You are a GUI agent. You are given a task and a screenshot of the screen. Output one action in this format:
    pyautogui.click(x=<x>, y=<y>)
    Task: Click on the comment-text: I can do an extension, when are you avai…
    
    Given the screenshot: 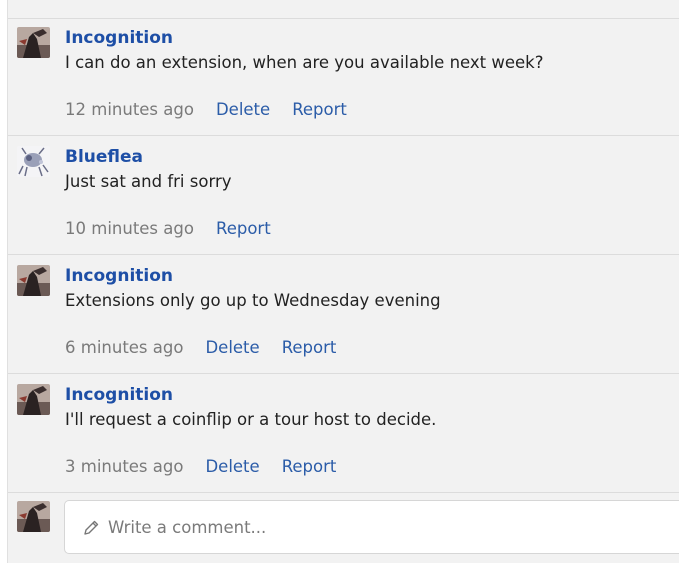 What is the action you would take?
    pyautogui.click(x=304, y=62)
    